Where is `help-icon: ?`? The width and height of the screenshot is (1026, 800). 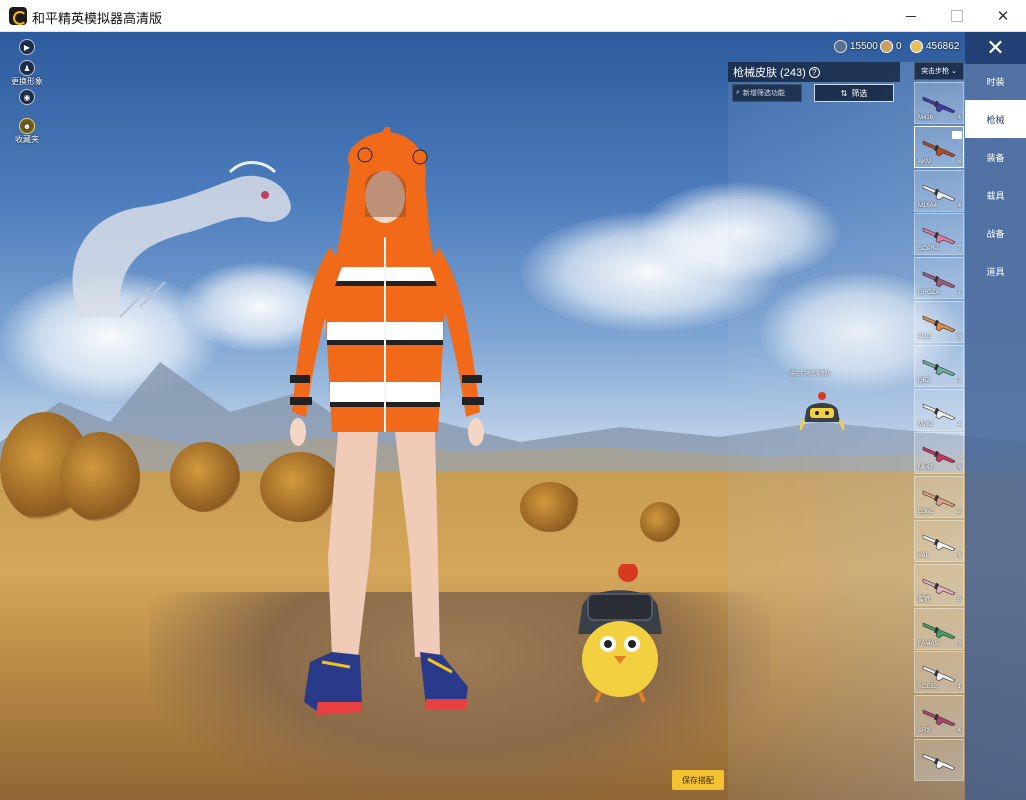 help-icon: ? is located at coordinates (814, 72).